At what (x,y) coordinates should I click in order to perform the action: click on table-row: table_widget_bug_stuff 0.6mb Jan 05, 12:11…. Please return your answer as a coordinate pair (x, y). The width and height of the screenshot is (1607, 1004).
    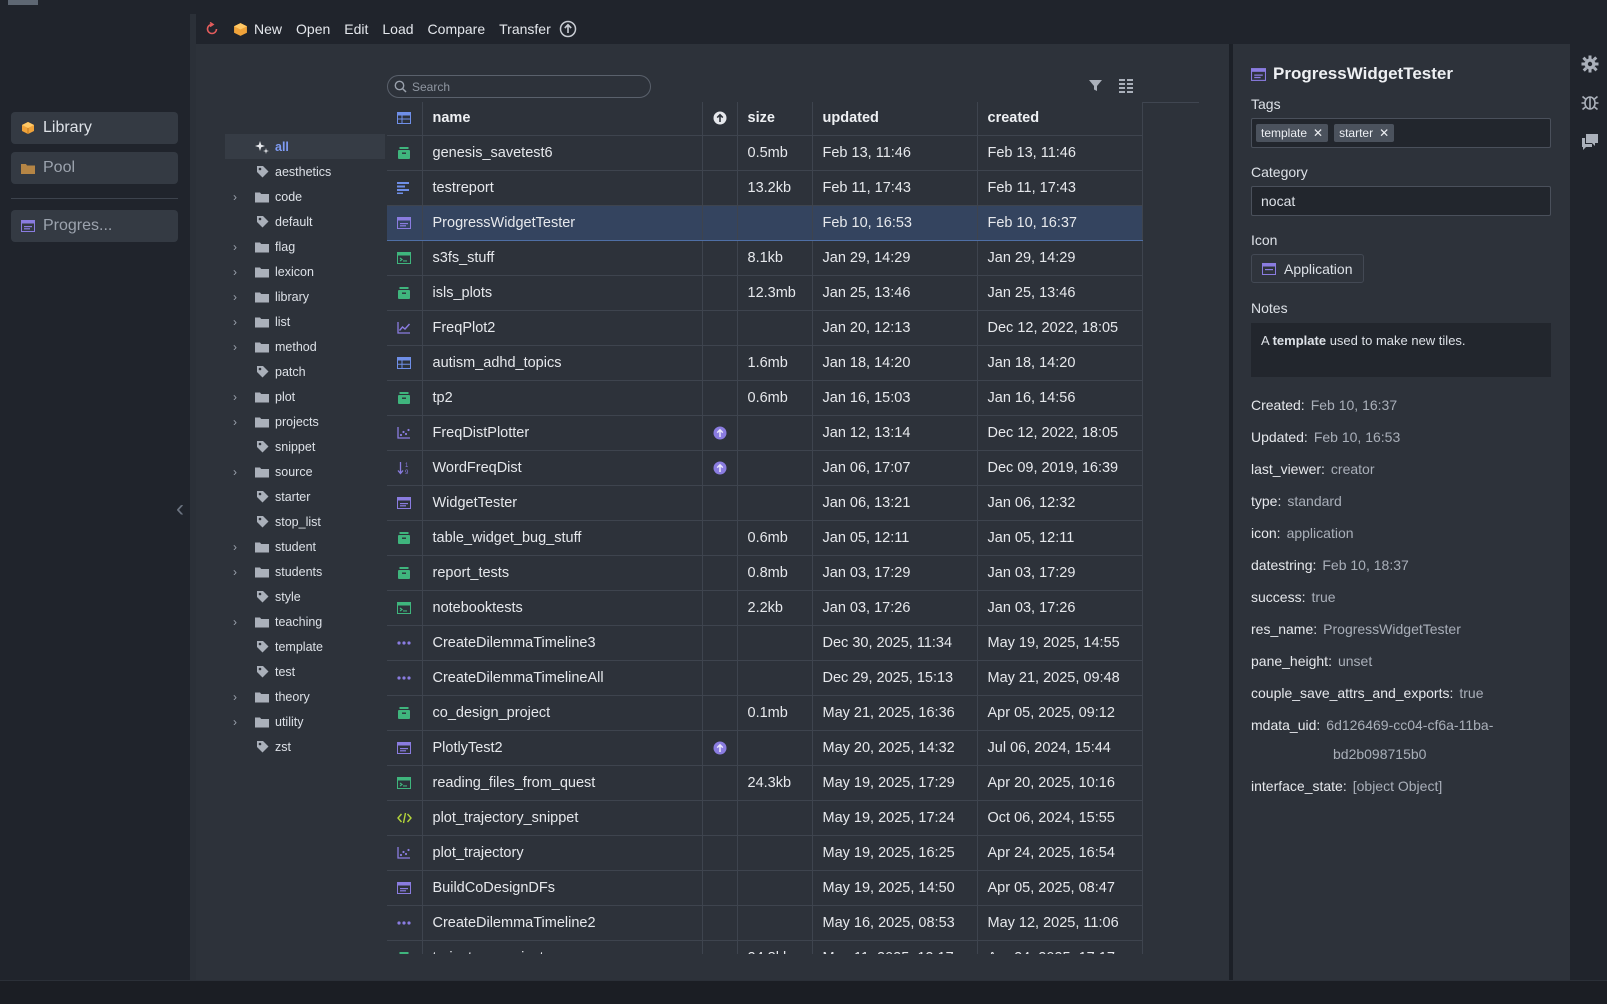
    Looking at the image, I should click on (765, 538).